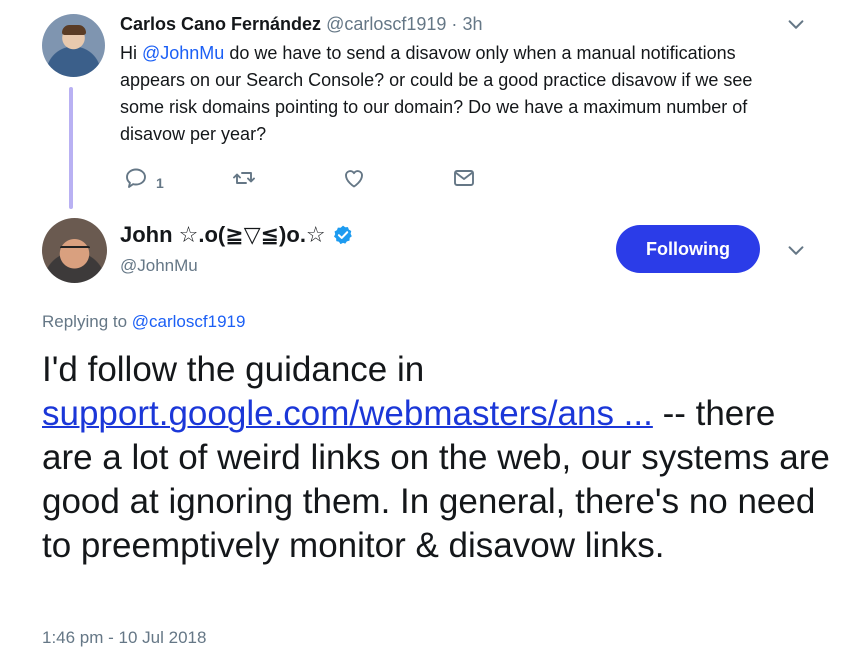 The width and height of the screenshot is (853, 657). What do you see at coordinates (223, 235) in the screenshot?
I see `author-name: John ☆.o(≧▽≦)o.☆` at bounding box center [223, 235].